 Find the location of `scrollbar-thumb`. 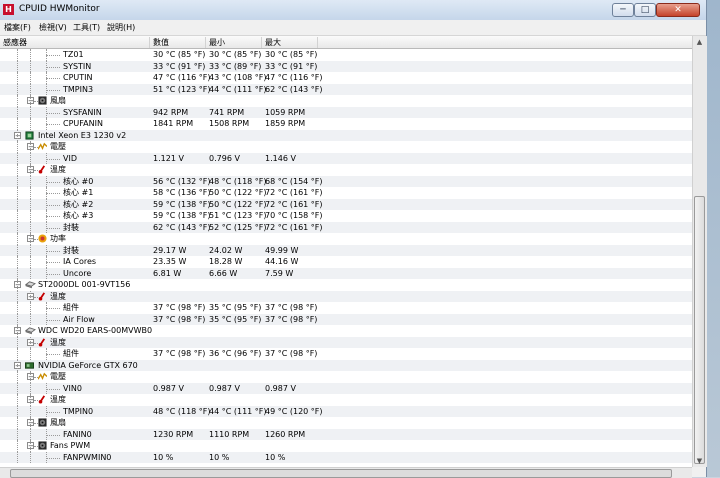

scrollbar-thumb is located at coordinates (699, 330).